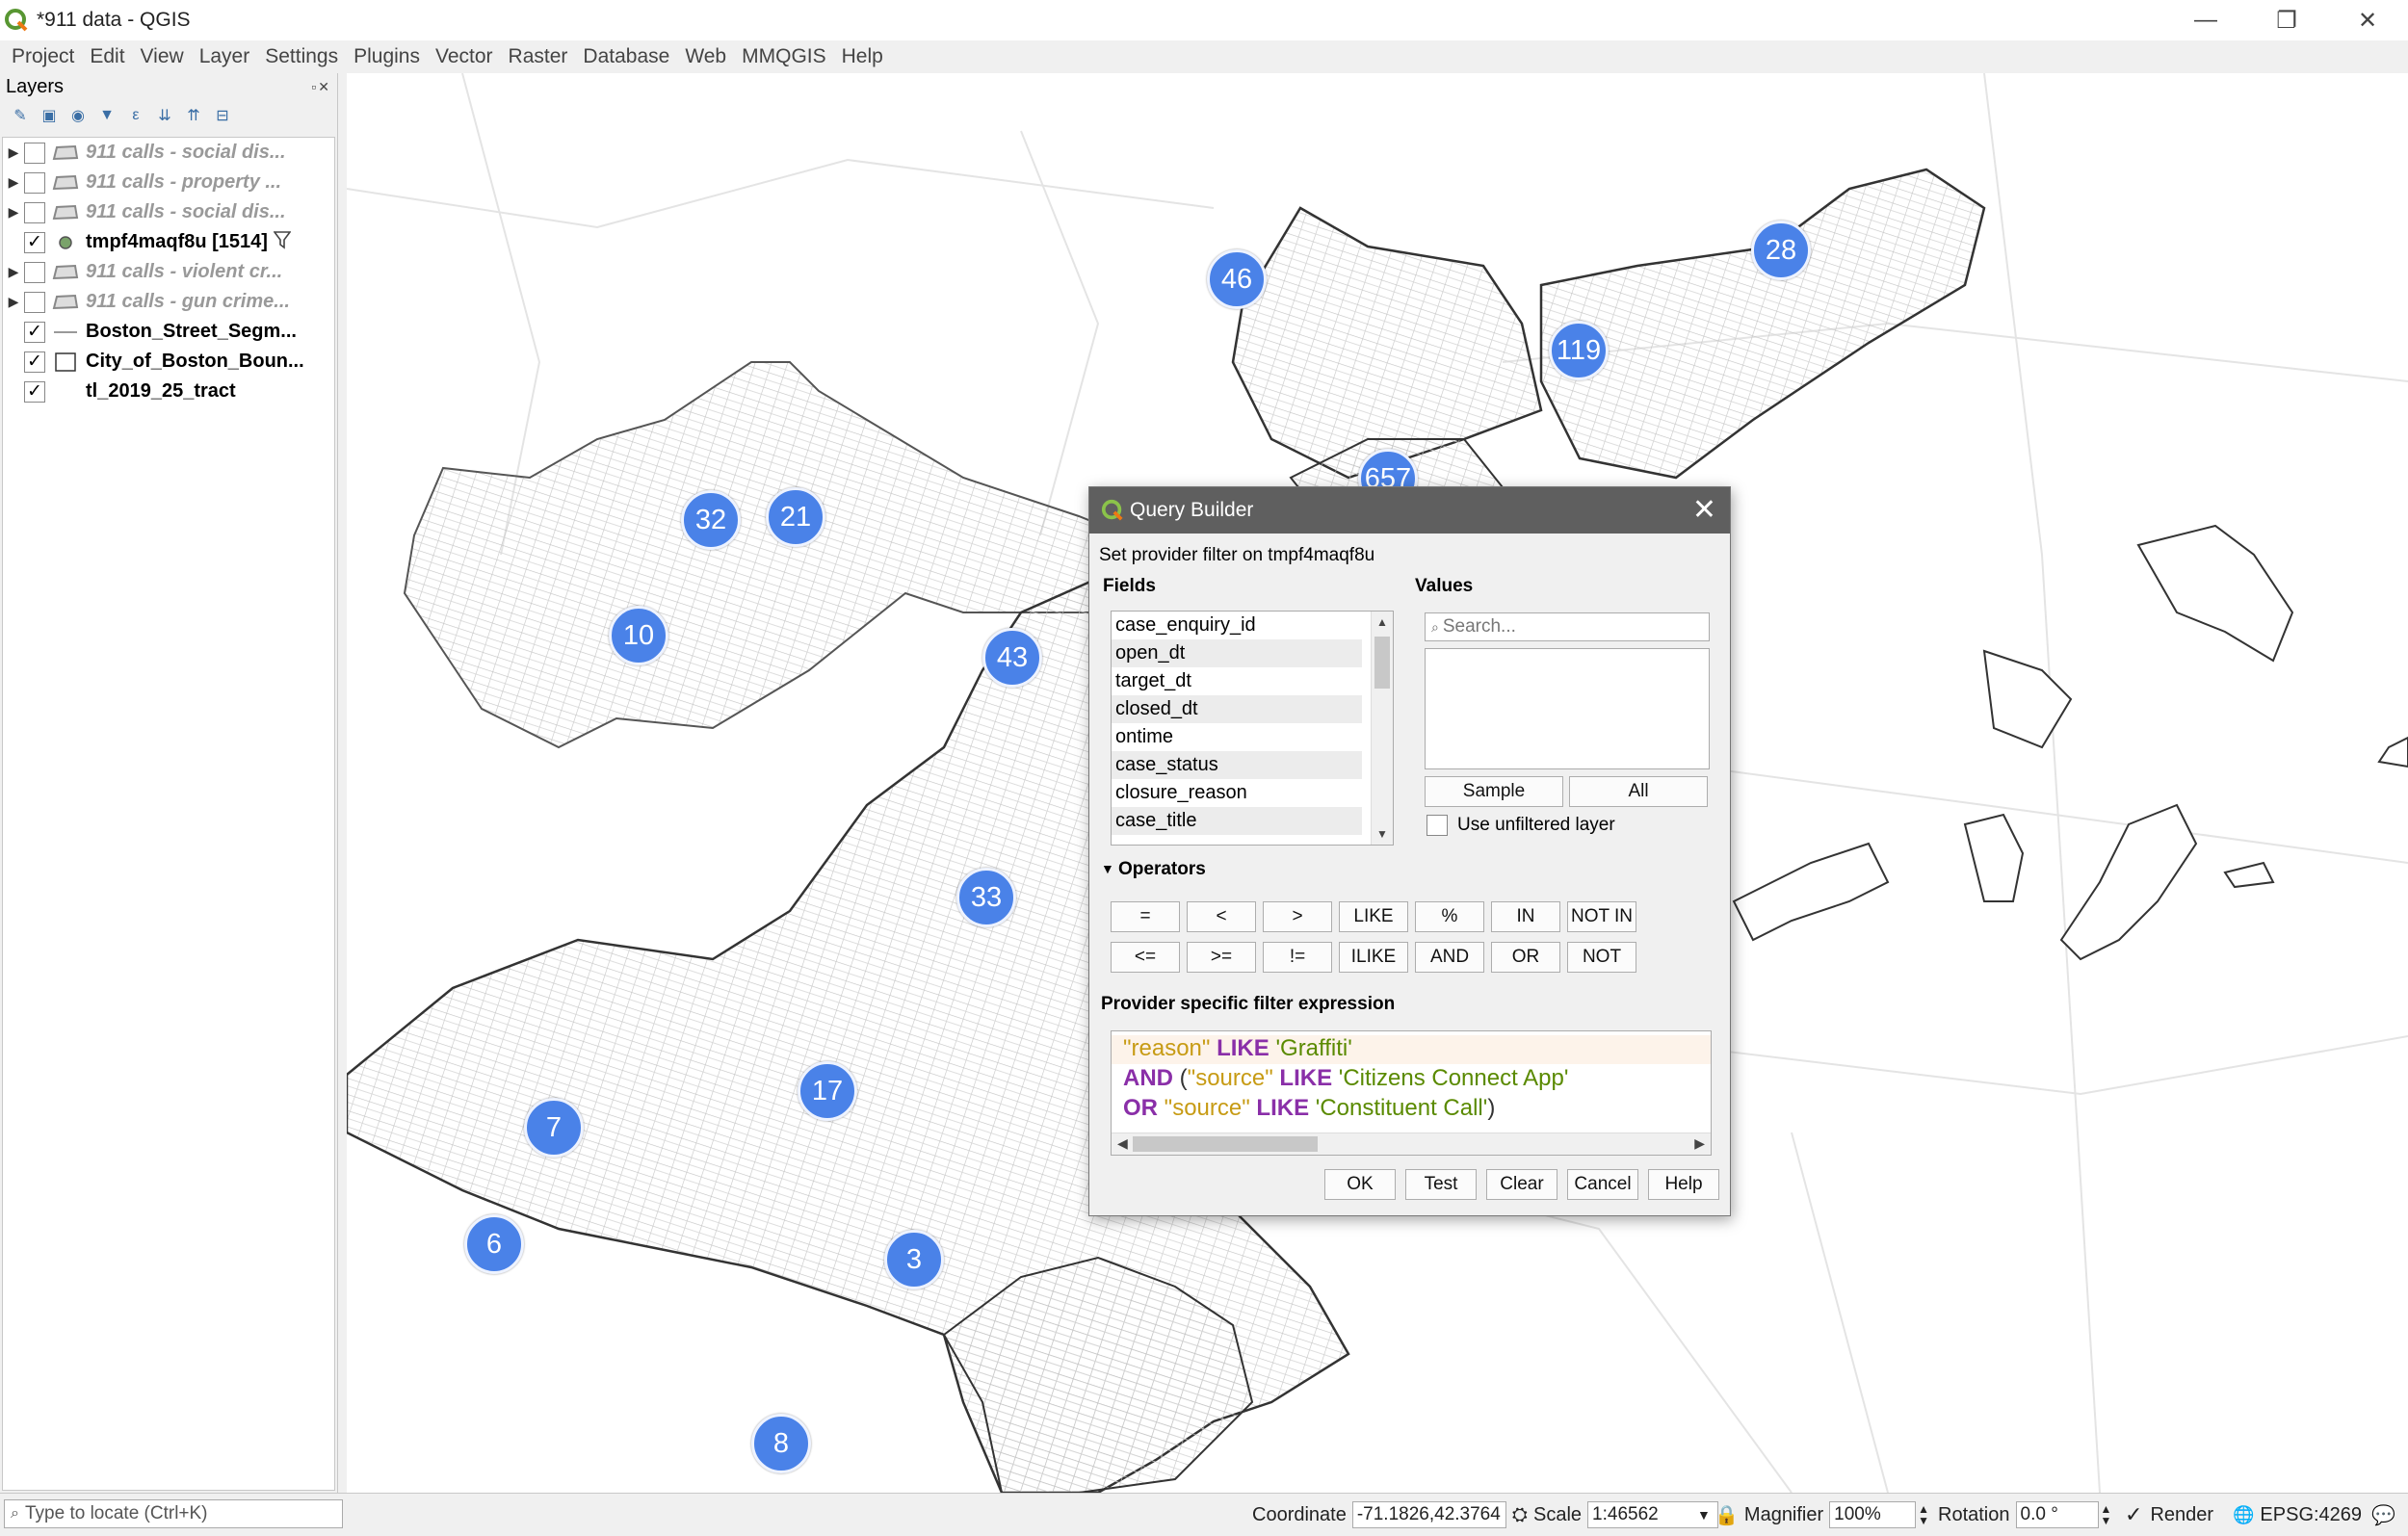 The height and width of the screenshot is (1536, 2408). Describe the element at coordinates (2383, 1515) in the screenshot. I see `messages-icon: 💬` at that location.